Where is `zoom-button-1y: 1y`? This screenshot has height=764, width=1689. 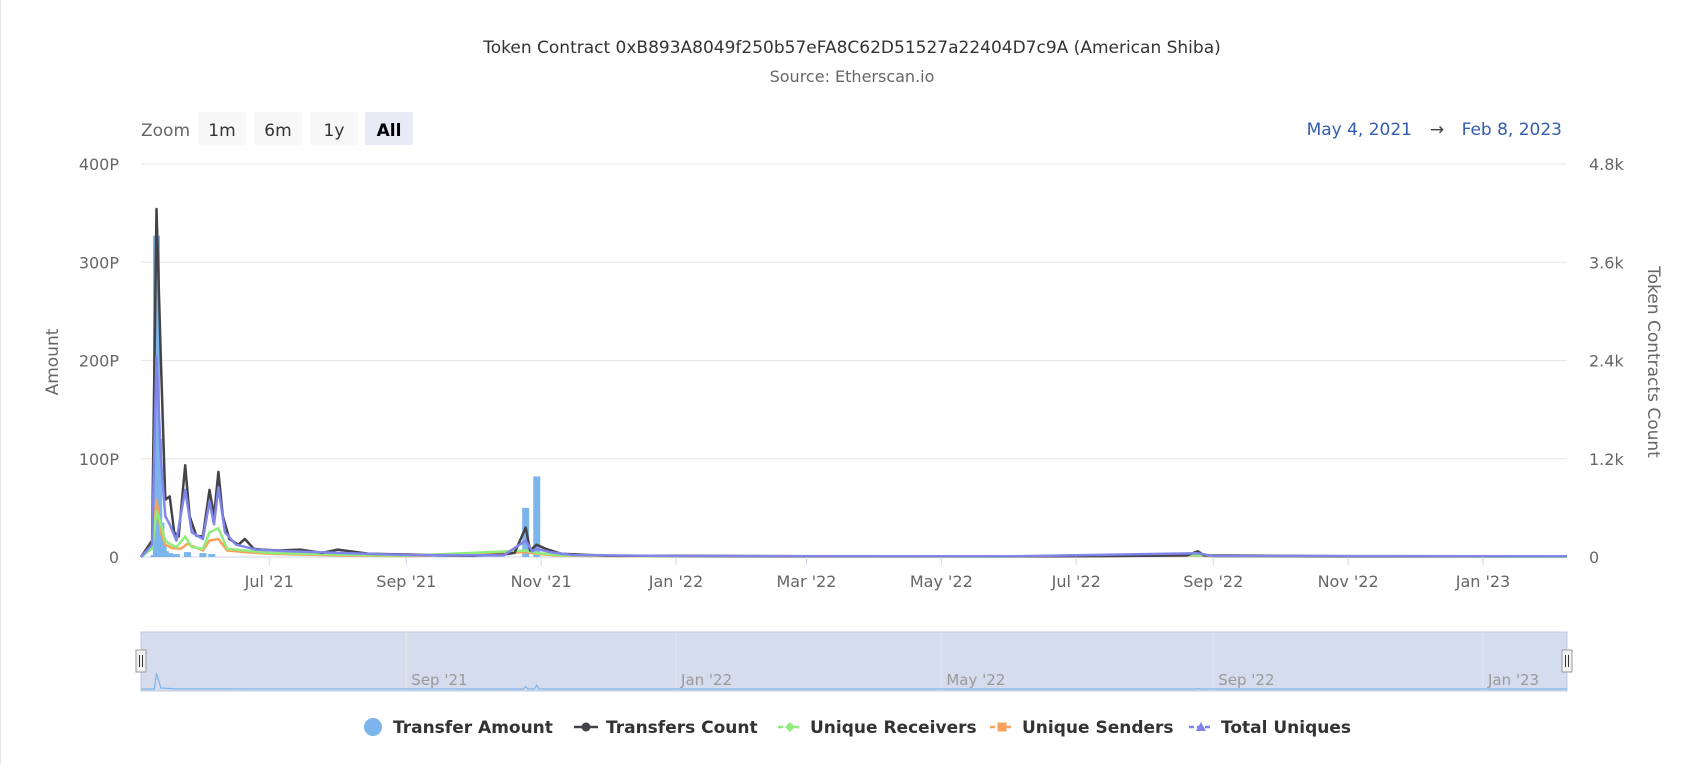
zoom-button-1y: 1y is located at coordinates (334, 128).